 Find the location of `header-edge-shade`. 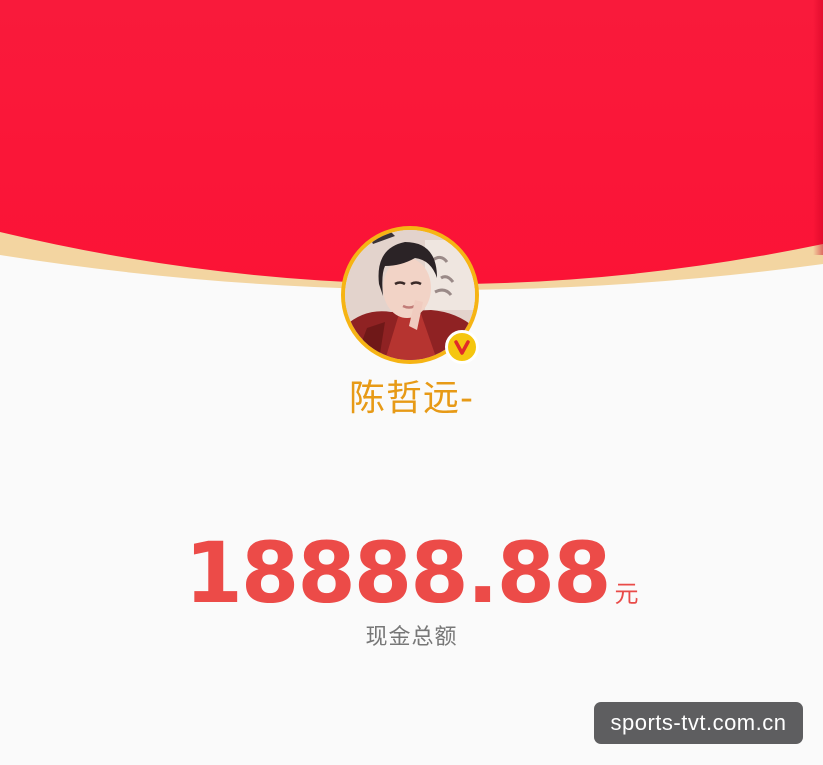

header-edge-shade is located at coordinates (818, 127).